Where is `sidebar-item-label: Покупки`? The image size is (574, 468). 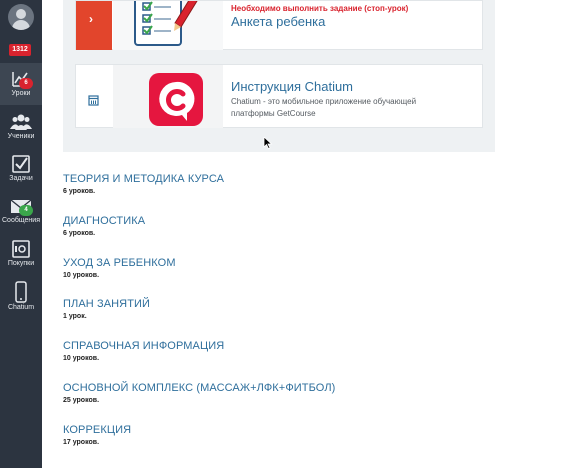 sidebar-item-label: Покупки is located at coordinates (21, 263).